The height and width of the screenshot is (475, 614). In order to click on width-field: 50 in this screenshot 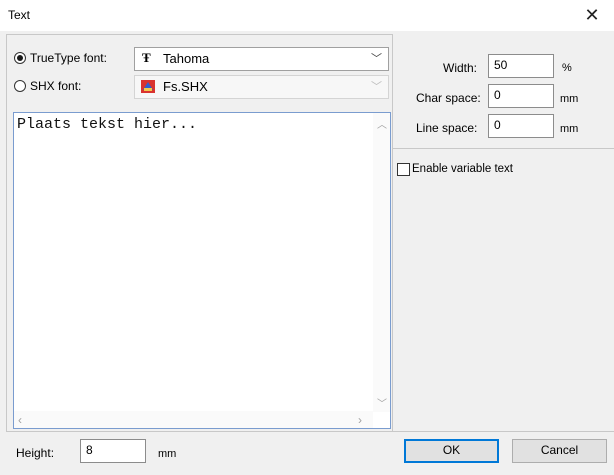, I will do `click(521, 66)`.